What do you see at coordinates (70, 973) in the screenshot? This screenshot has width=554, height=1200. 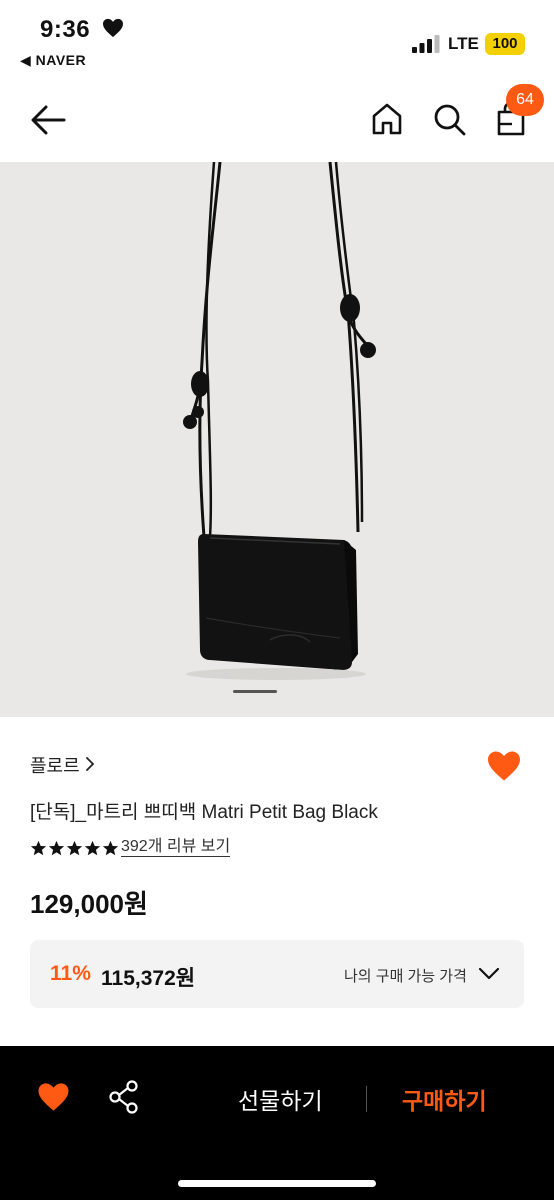 I see `discount-rate: 11%` at bounding box center [70, 973].